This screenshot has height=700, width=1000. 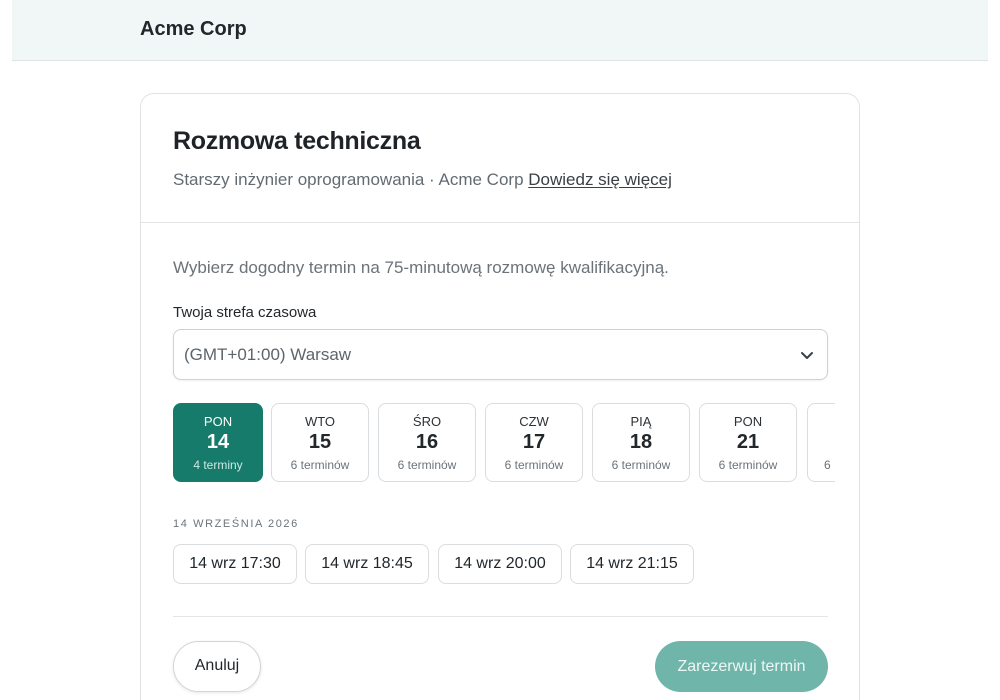 I want to click on page-title: Rozmowa techniczna, so click(x=297, y=141).